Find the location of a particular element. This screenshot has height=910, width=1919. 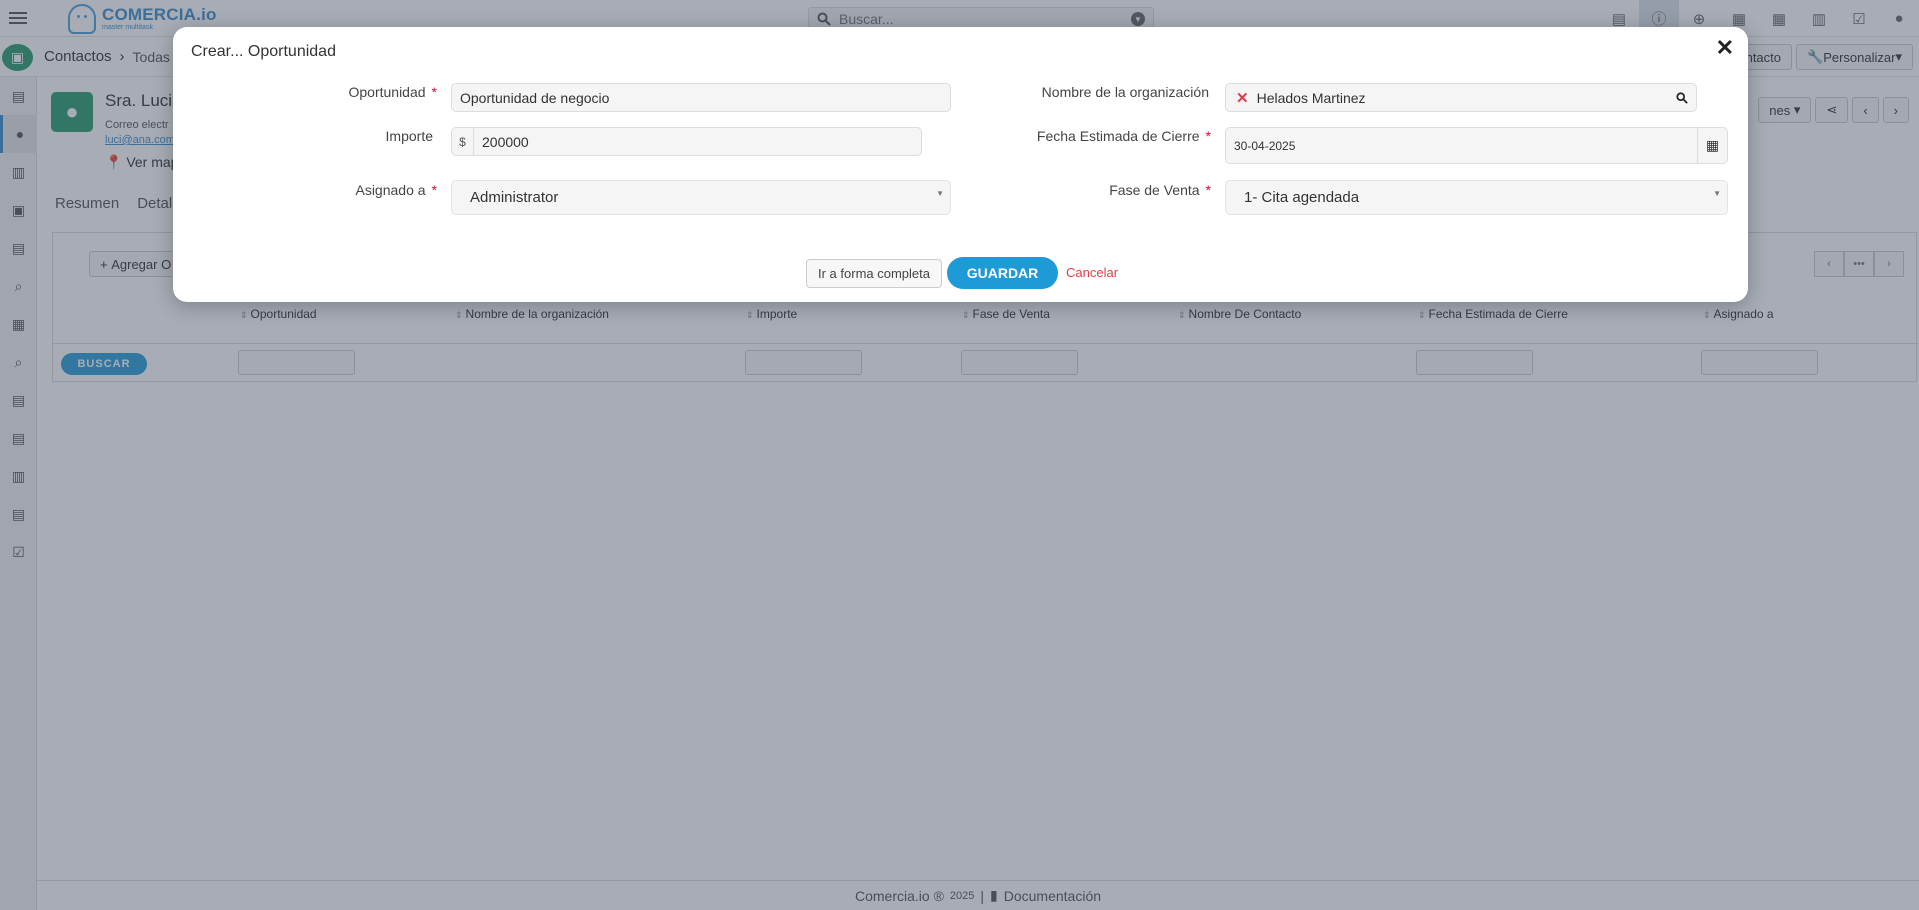

modal-title: Crear... Oportunidad is located at coordinates (263, 51).